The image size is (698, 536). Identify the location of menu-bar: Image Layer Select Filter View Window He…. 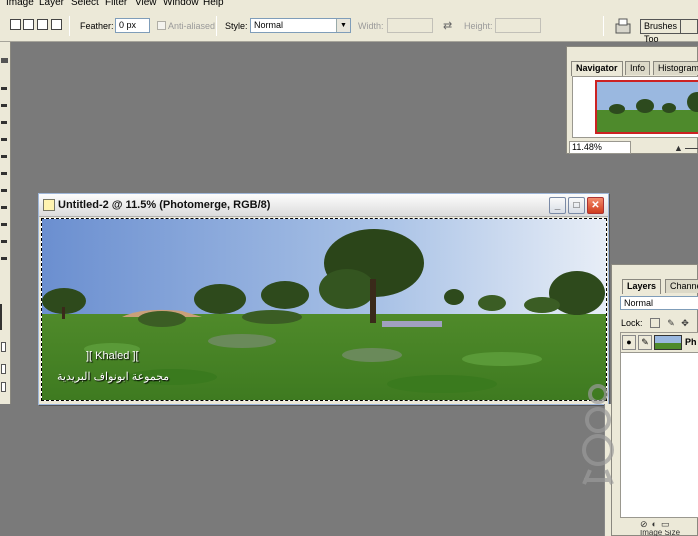
(349, 5).